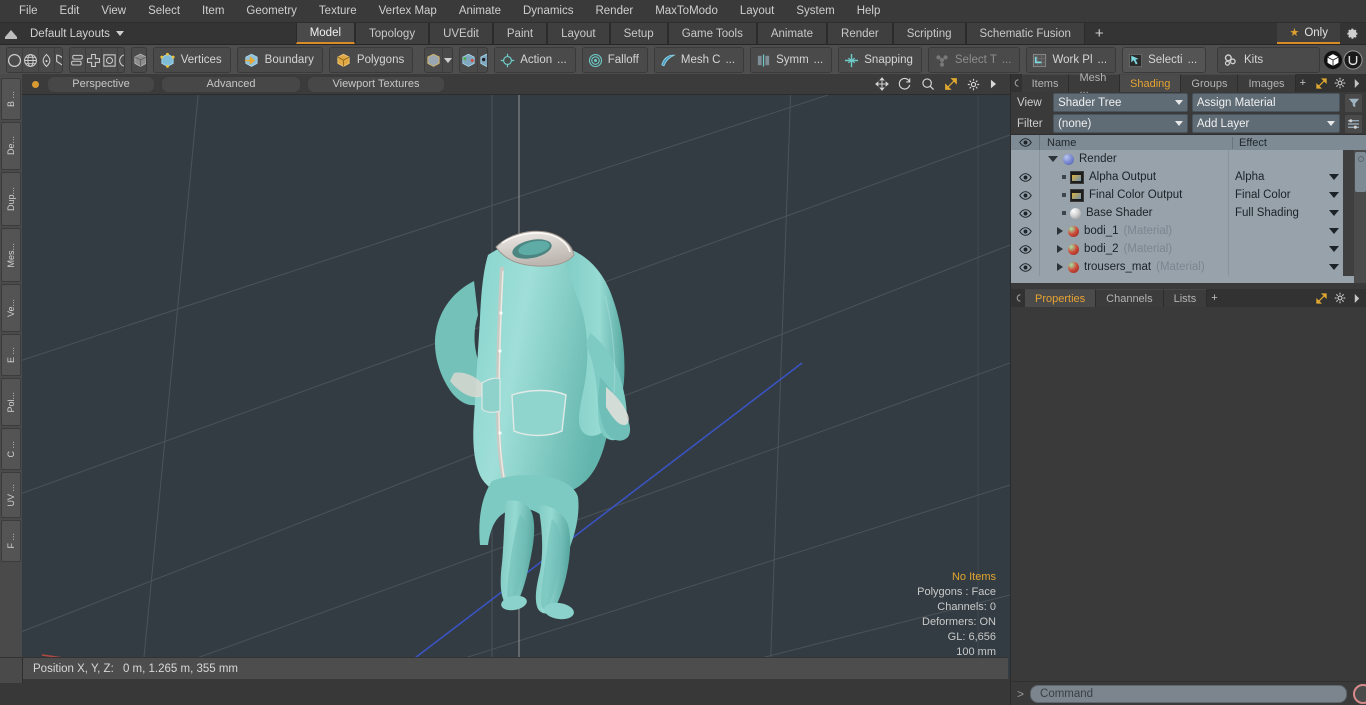  Describe the element at coordinates (1134, 267) in the screenshot. I see `row-name-cell: trousers_mat (Material)` at that location.